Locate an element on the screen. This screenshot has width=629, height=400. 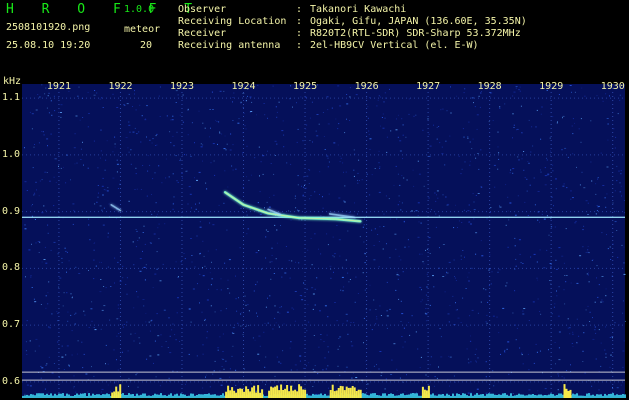
info-label: Receiver is located at coordinates (202, 33).